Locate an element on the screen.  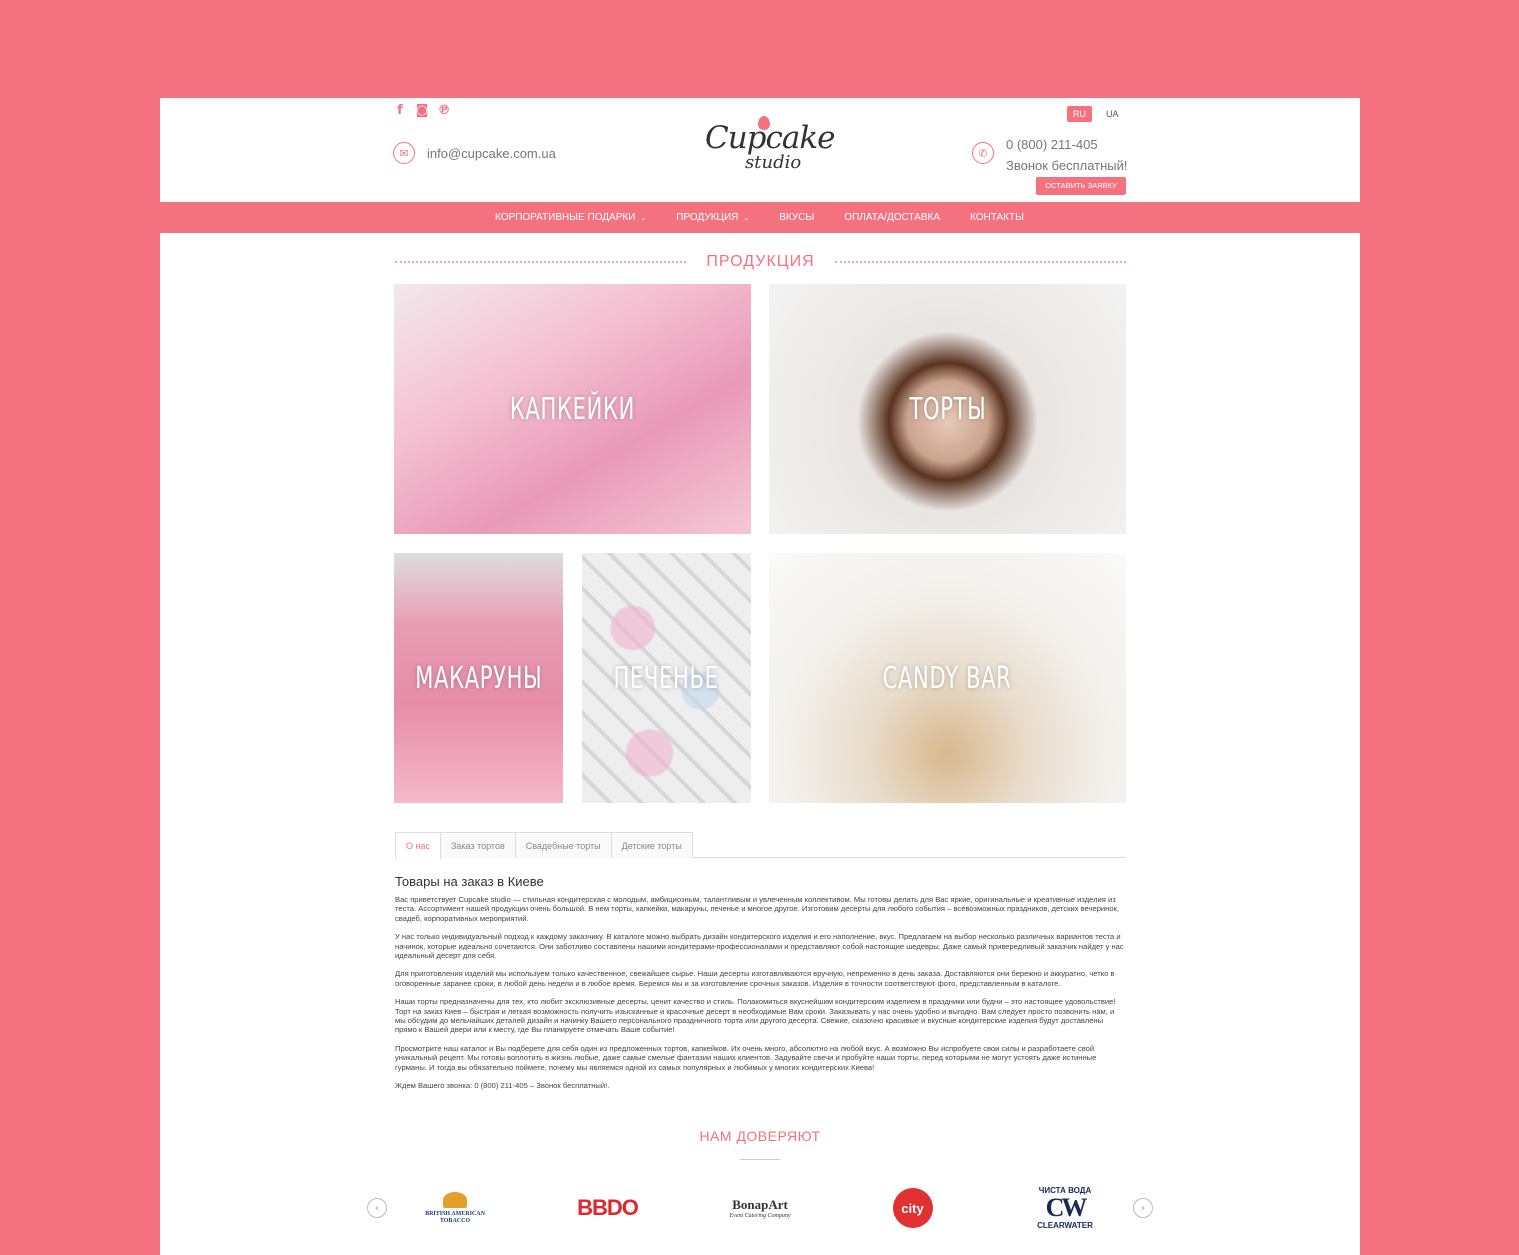
nav-flavors: ВКУСЫ is located at coordinates (796, 217).